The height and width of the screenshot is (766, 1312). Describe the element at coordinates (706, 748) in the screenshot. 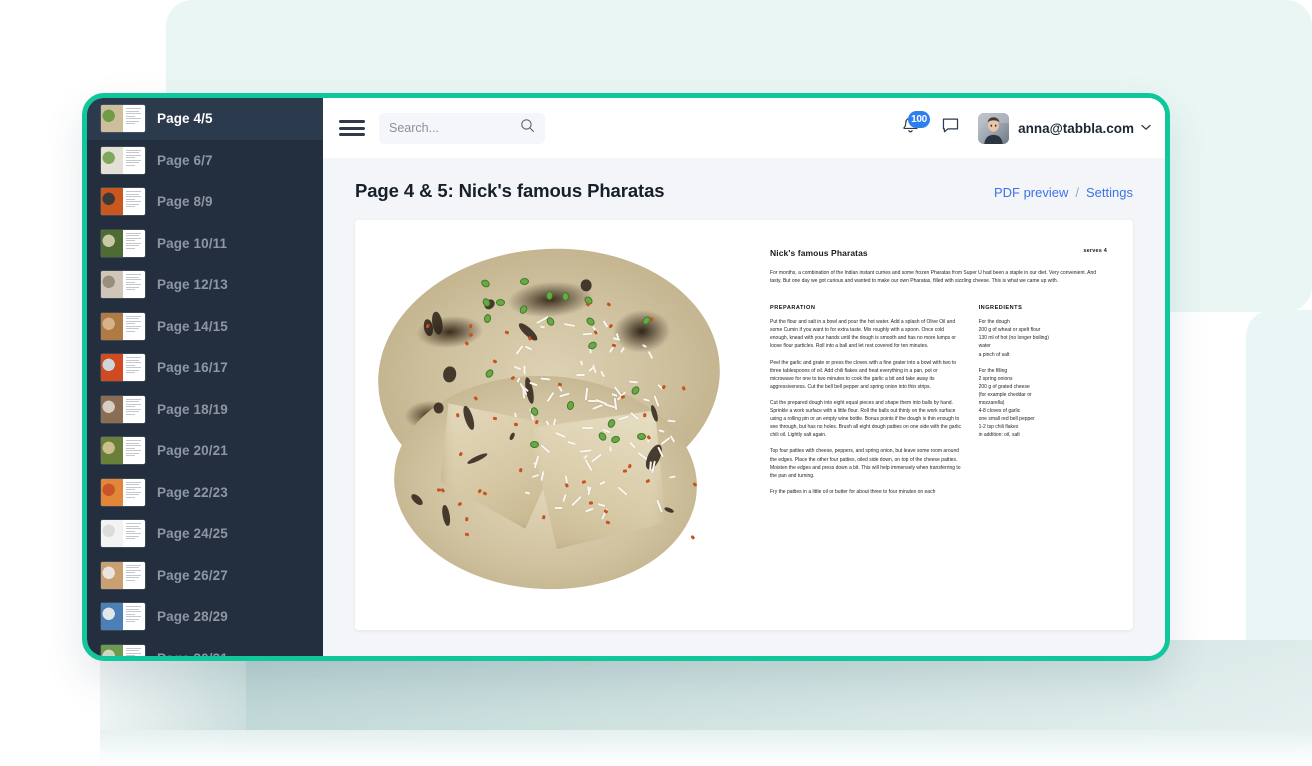

I see `decorative-shape-bottom-fade` at that location.